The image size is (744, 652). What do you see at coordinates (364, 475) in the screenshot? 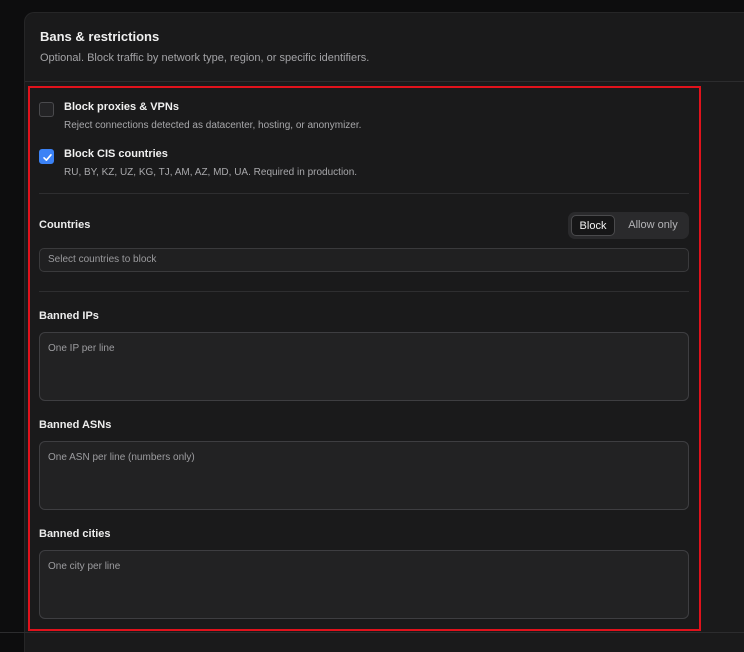
I see `banned-asns-textarea: One ASN per line (numbers only)` at bounding box center [364, 475].